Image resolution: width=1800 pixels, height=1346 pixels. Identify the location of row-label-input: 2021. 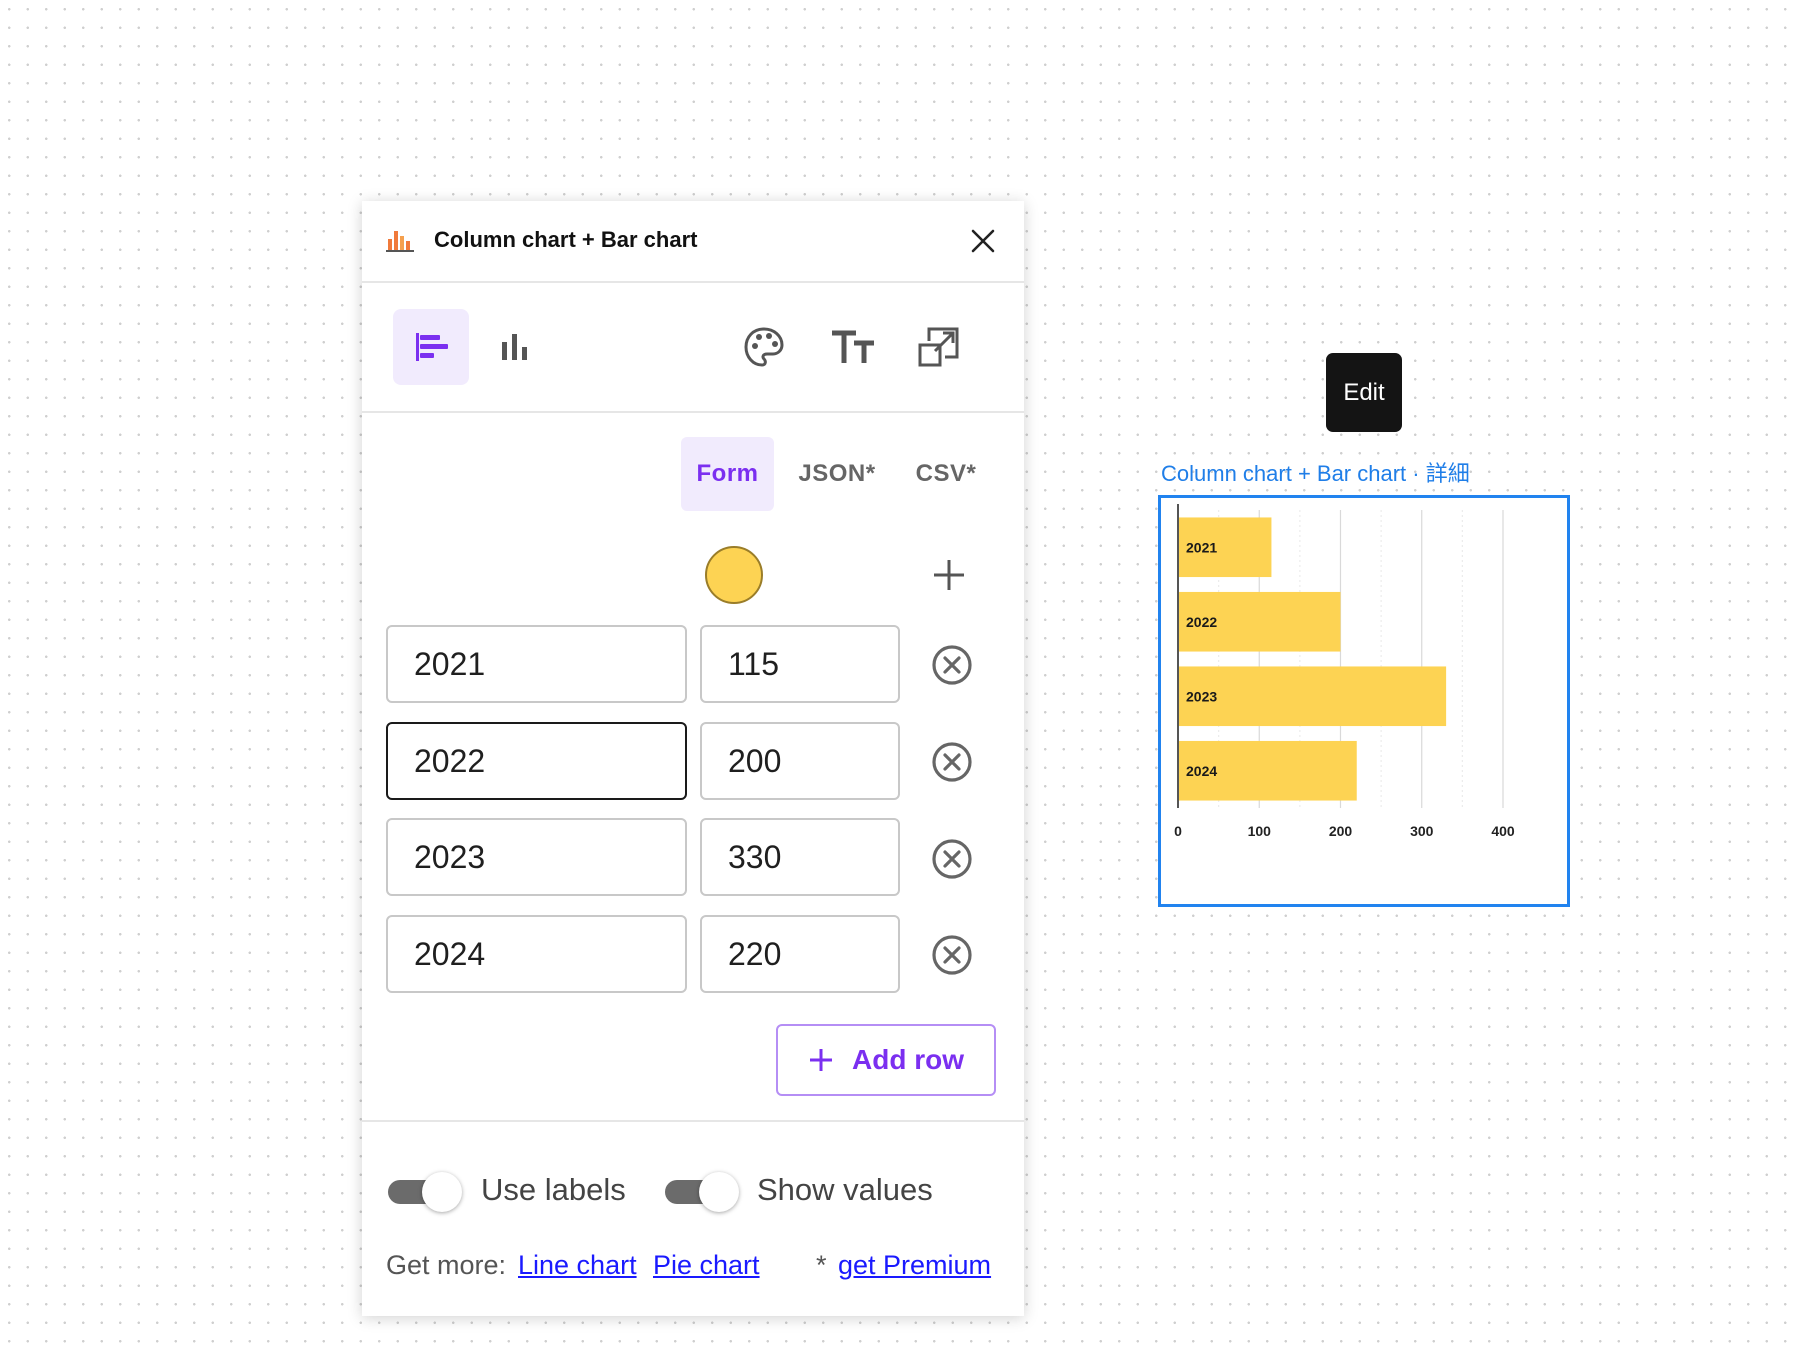
(536, 664).